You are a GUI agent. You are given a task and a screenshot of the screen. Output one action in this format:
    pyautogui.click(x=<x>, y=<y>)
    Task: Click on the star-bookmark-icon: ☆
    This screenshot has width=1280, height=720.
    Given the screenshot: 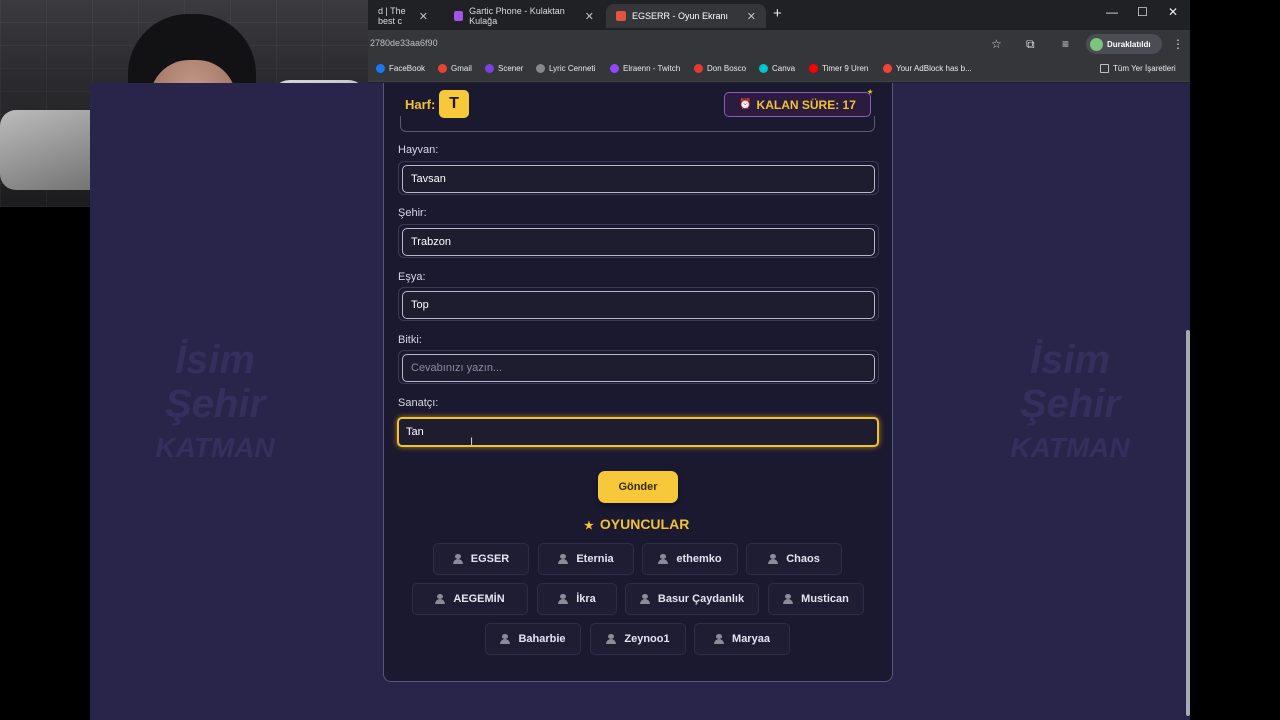 What is the action you would take?
    pyautogui.click(x=996, y=44)
    